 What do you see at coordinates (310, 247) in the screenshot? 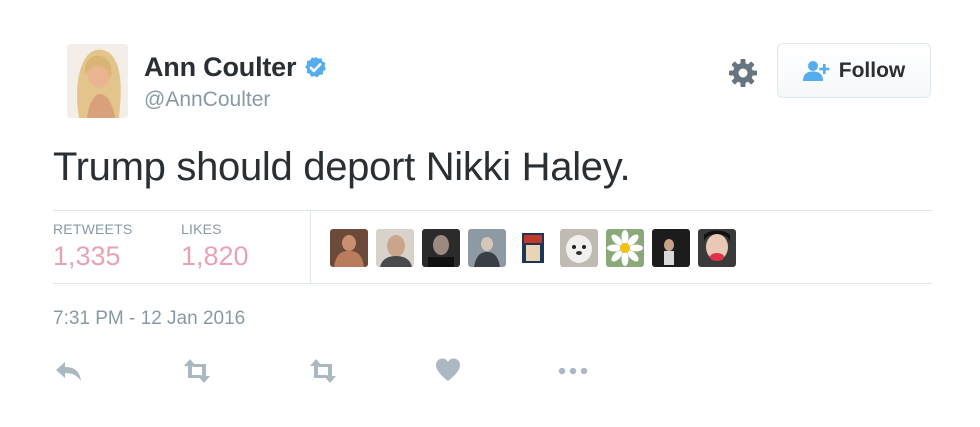
I see `stats-divider` at bounding box center [310, 247].